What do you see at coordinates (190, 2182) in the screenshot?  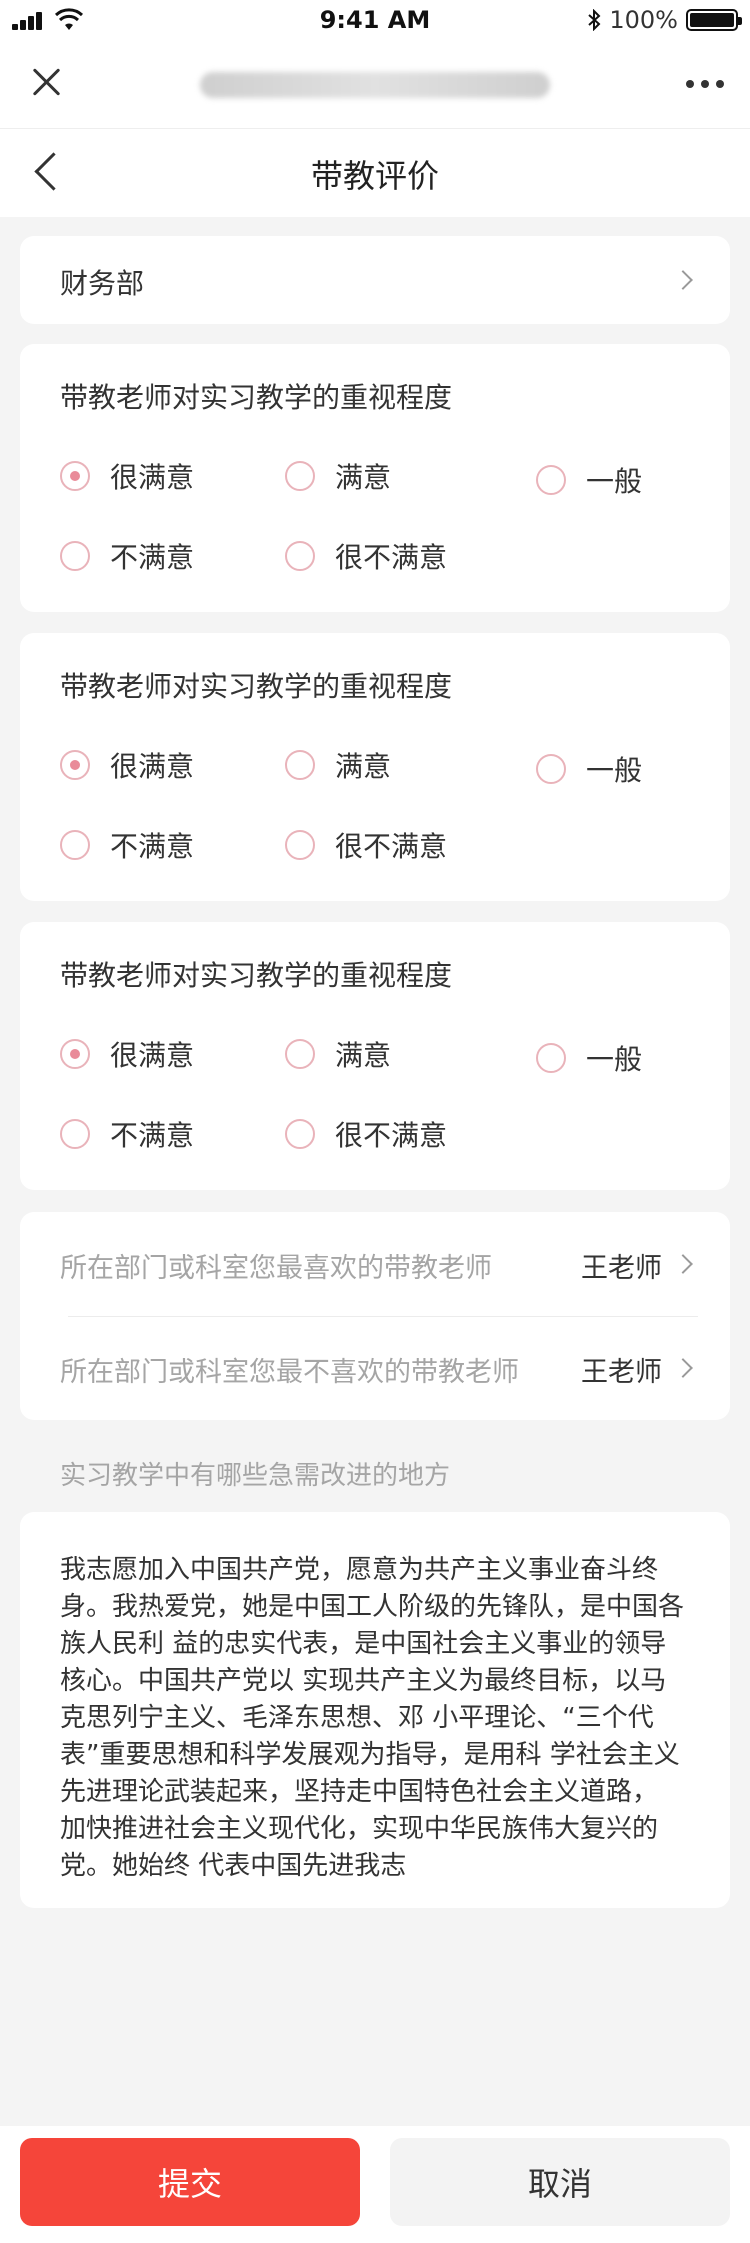 I see `submit-button: 提交` at bounding box center [190, 2182].